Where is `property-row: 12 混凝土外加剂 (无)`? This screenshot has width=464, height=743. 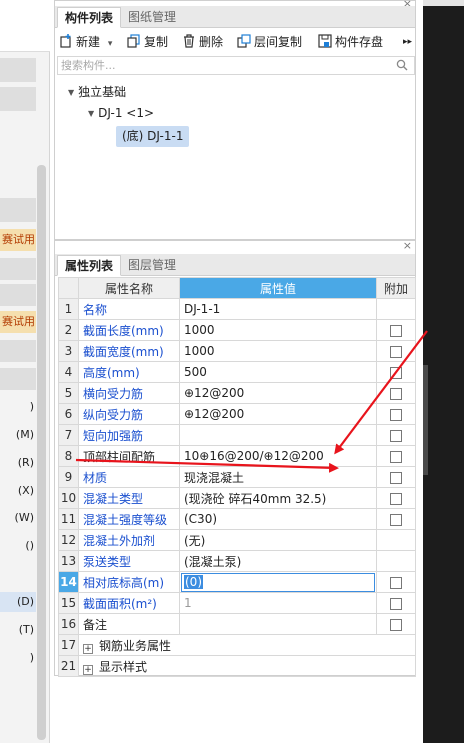 property-row: 12 混凝土外加剂 (无) is located at coordinates (237, 540).